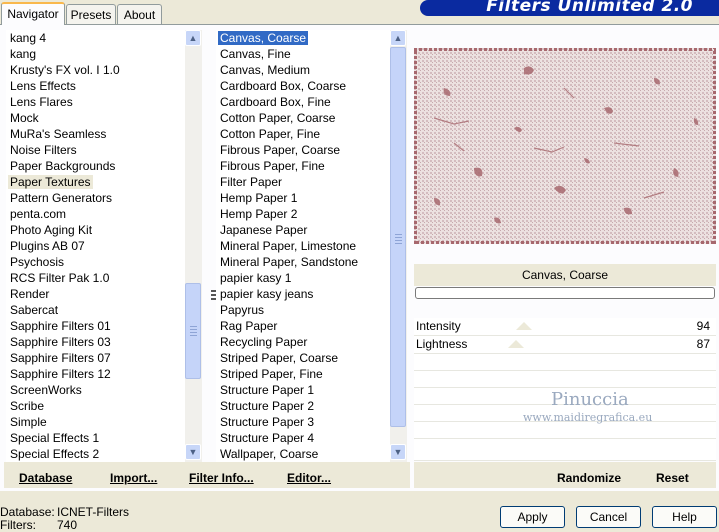 The height and width of the screenshot is (532, 719). Describe the element at coordinates (47, 246) in the screenshot. I see `category-item-label: Plugins AB 07` at that location.